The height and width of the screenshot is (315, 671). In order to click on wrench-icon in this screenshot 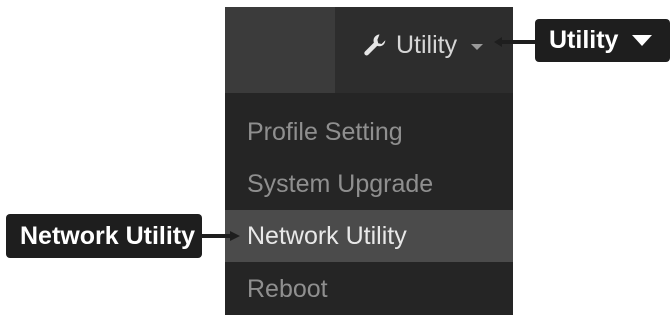, I will do `click(375, 45)`.